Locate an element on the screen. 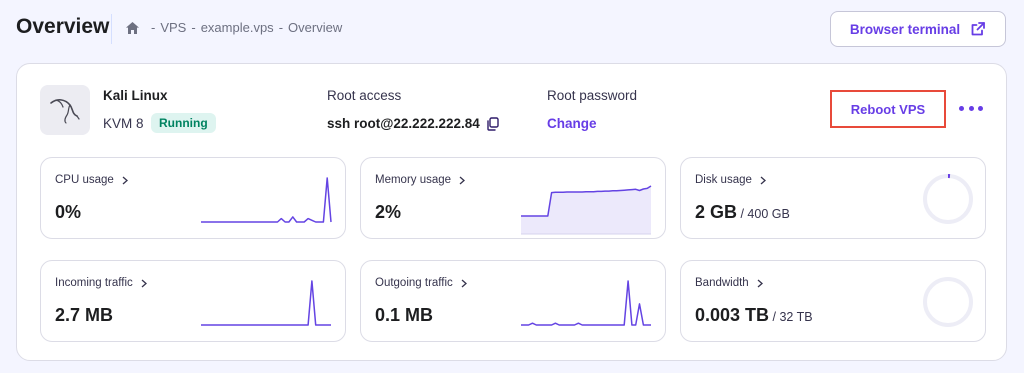  tile-label: Incoming traffic is located at coordinates (101, 283).